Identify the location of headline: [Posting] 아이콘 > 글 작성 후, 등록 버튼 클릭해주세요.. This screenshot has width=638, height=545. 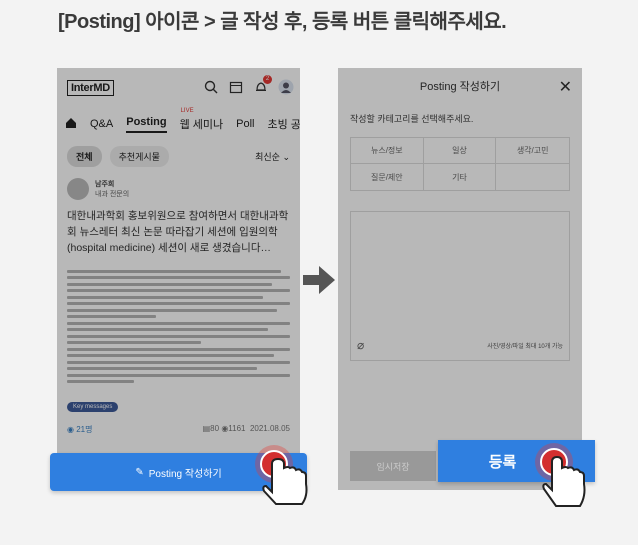
(282, 22).